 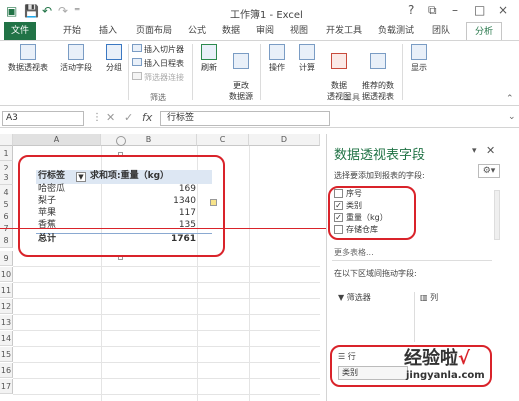 I want to click on pane-divider, so click(x=412, y=260).